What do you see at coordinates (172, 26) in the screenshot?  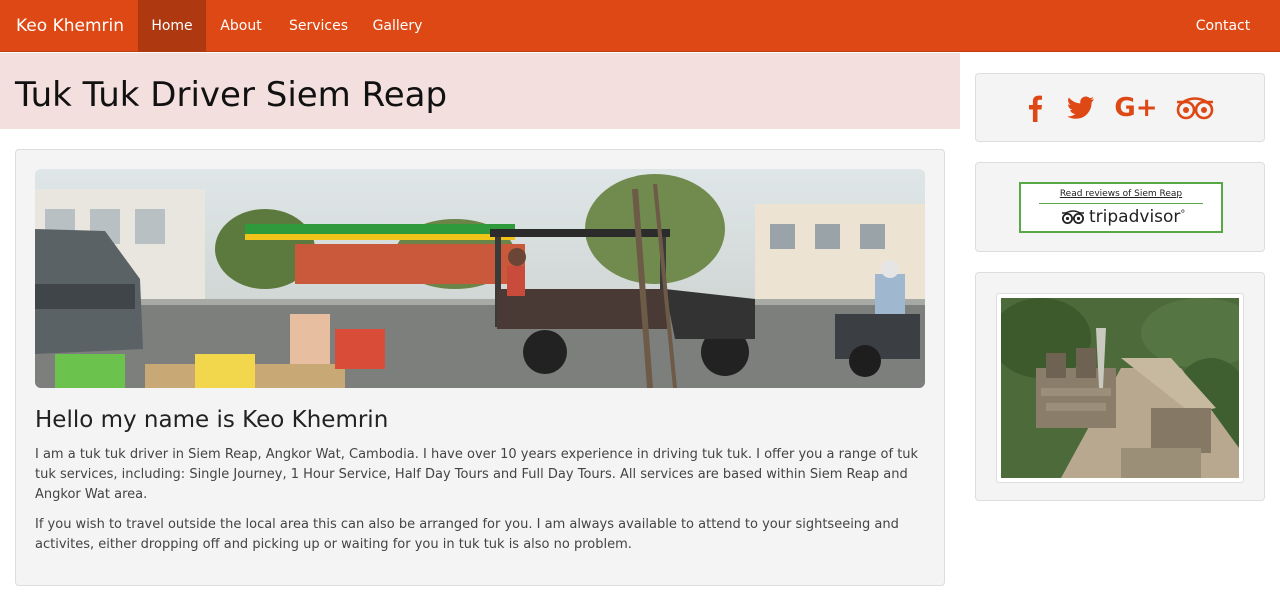 I see `nav-home: Home` at bounding box center [172, 26].